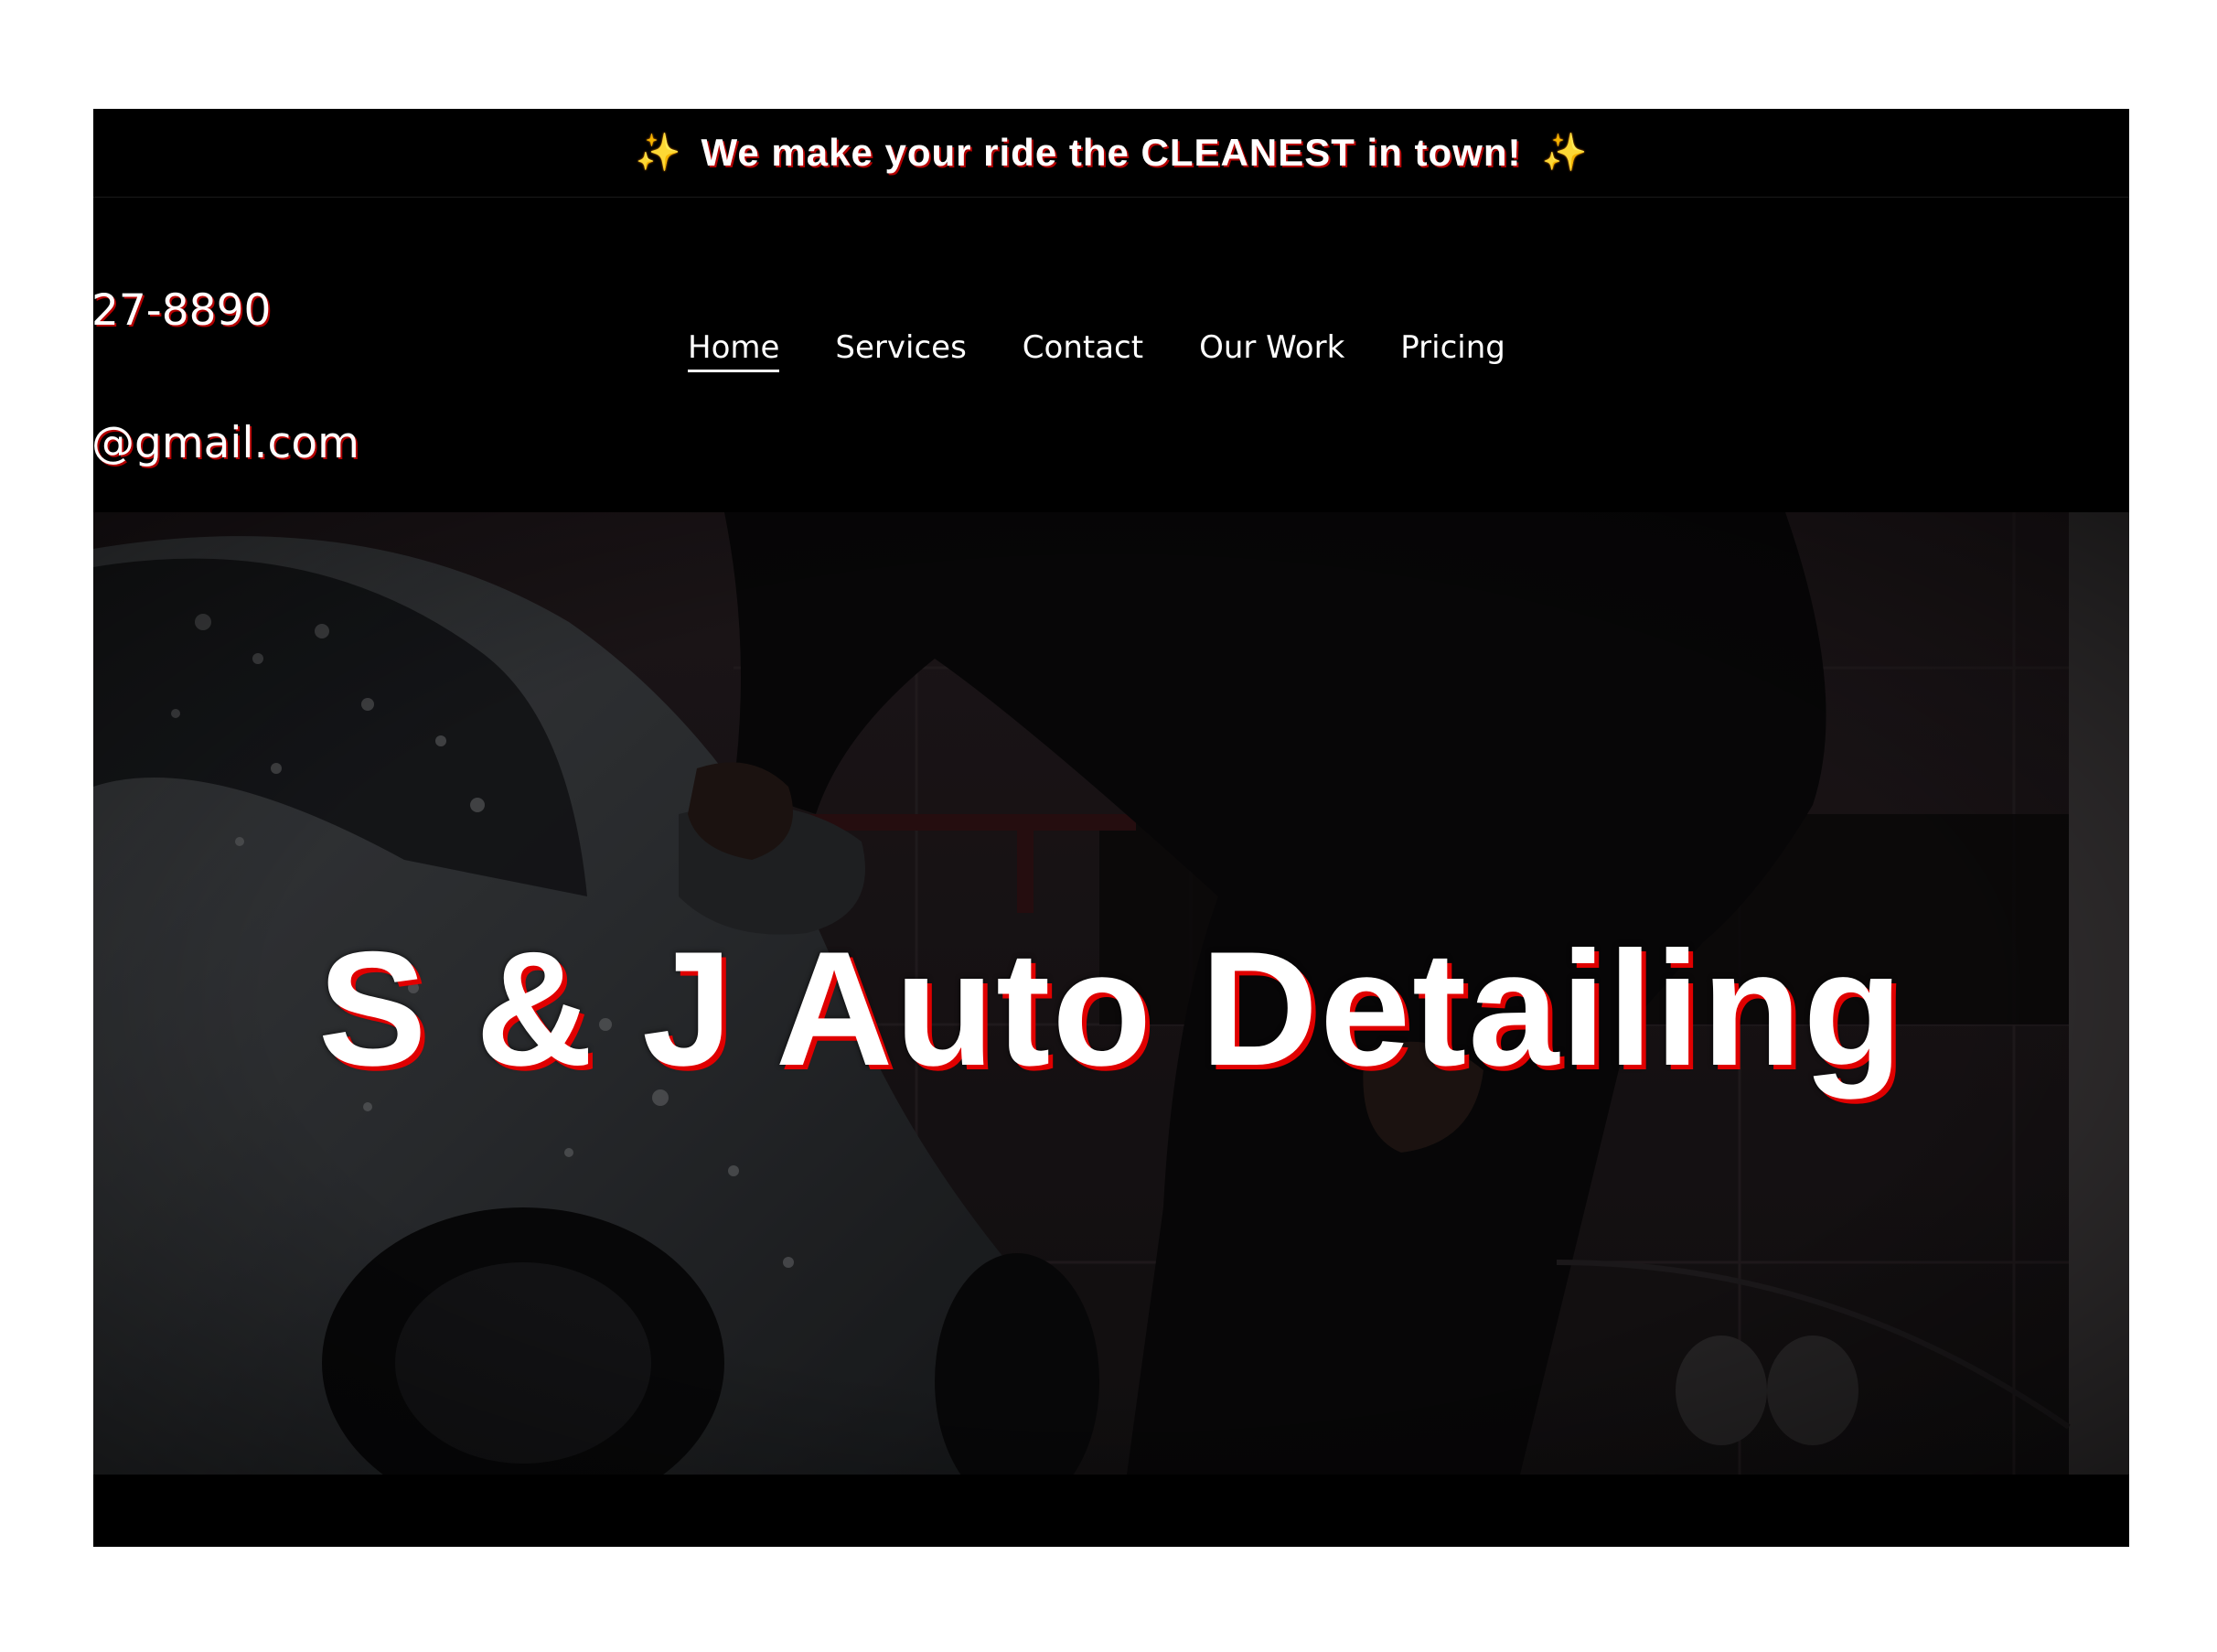  Describe the element at coordinates (1111, 1008) in the screenshot. I see `hero-title: S & J Auto Detailing` at that location.